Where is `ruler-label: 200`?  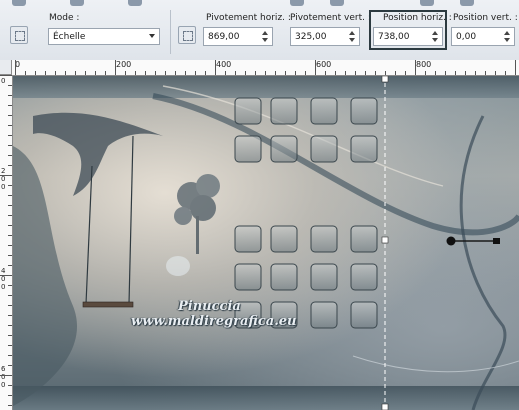
ruler-label: 200 is located at coordinates (124, 64).